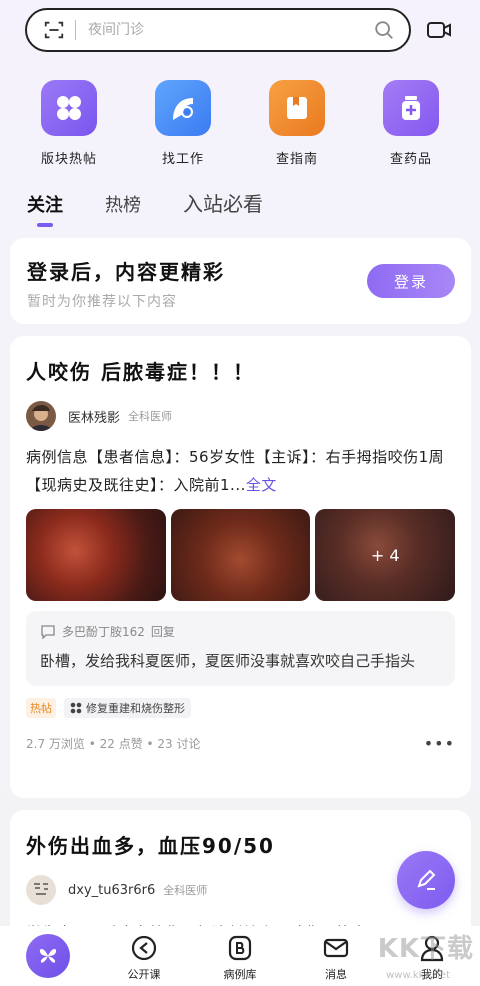 Image resolution: width=480 pixels, height=986 pixels. Describe the element at coordinates (113, 744) in the screenshot. I see `stats-text: 2.7 万浏览 • 22 点赞 • 23 讨论` at that location.